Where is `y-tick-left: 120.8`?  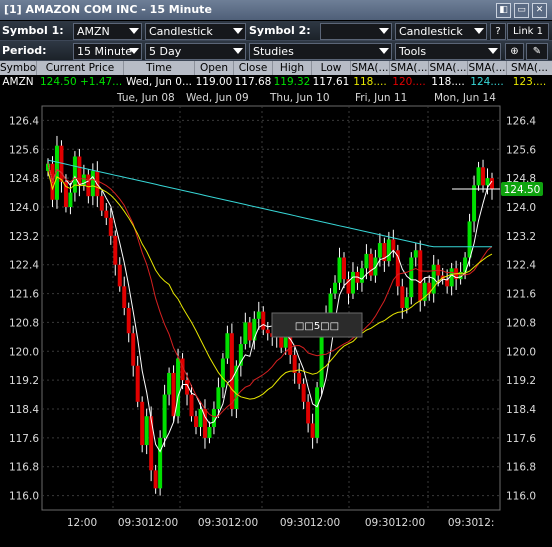
y-tick-left: 120.8 is located at coordinates (24, 323).